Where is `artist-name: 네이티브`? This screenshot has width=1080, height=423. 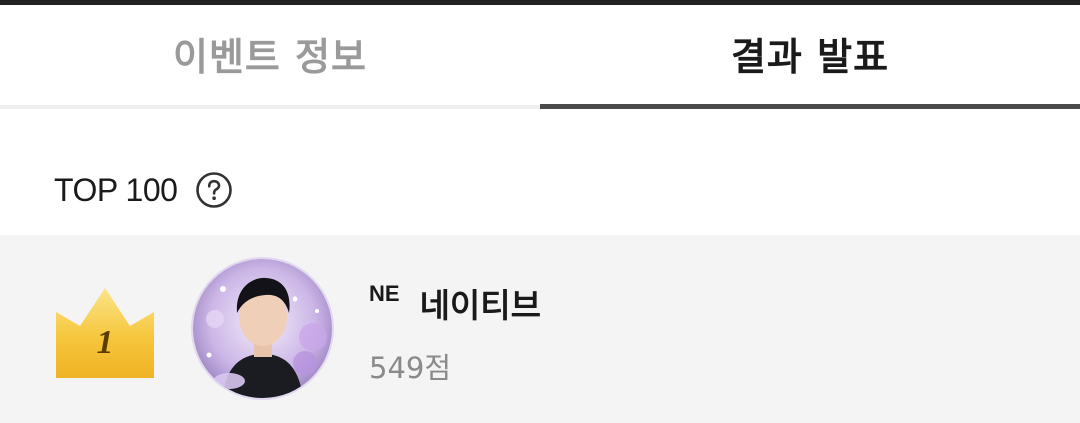
artist-name: 네이티브 is located at coordinates (480, 305).